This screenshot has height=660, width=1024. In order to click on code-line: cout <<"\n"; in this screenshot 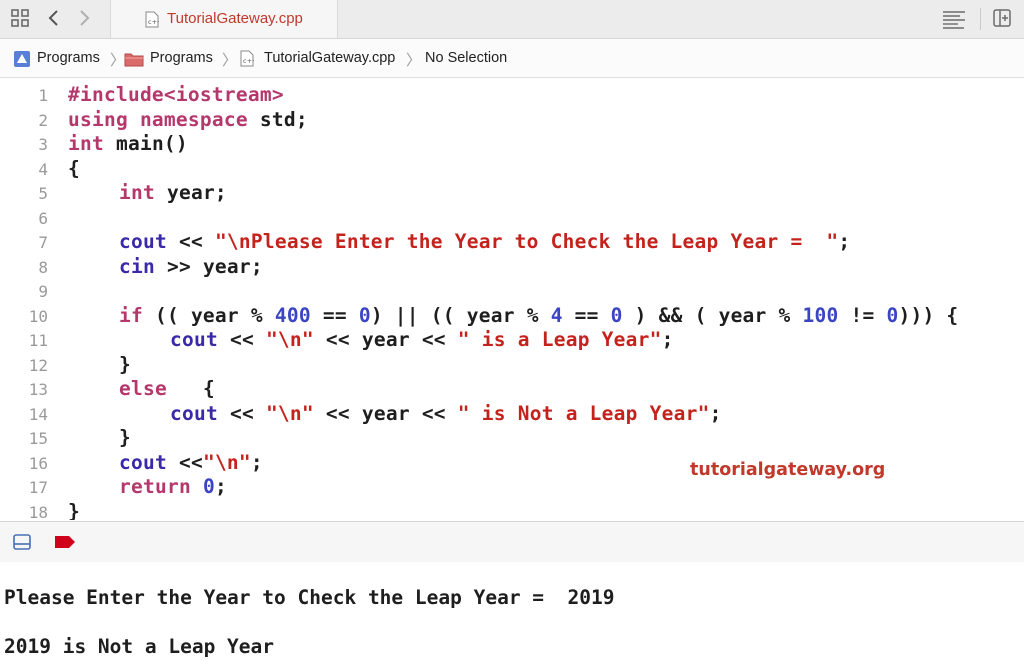, I will do `click(191, 462)`.